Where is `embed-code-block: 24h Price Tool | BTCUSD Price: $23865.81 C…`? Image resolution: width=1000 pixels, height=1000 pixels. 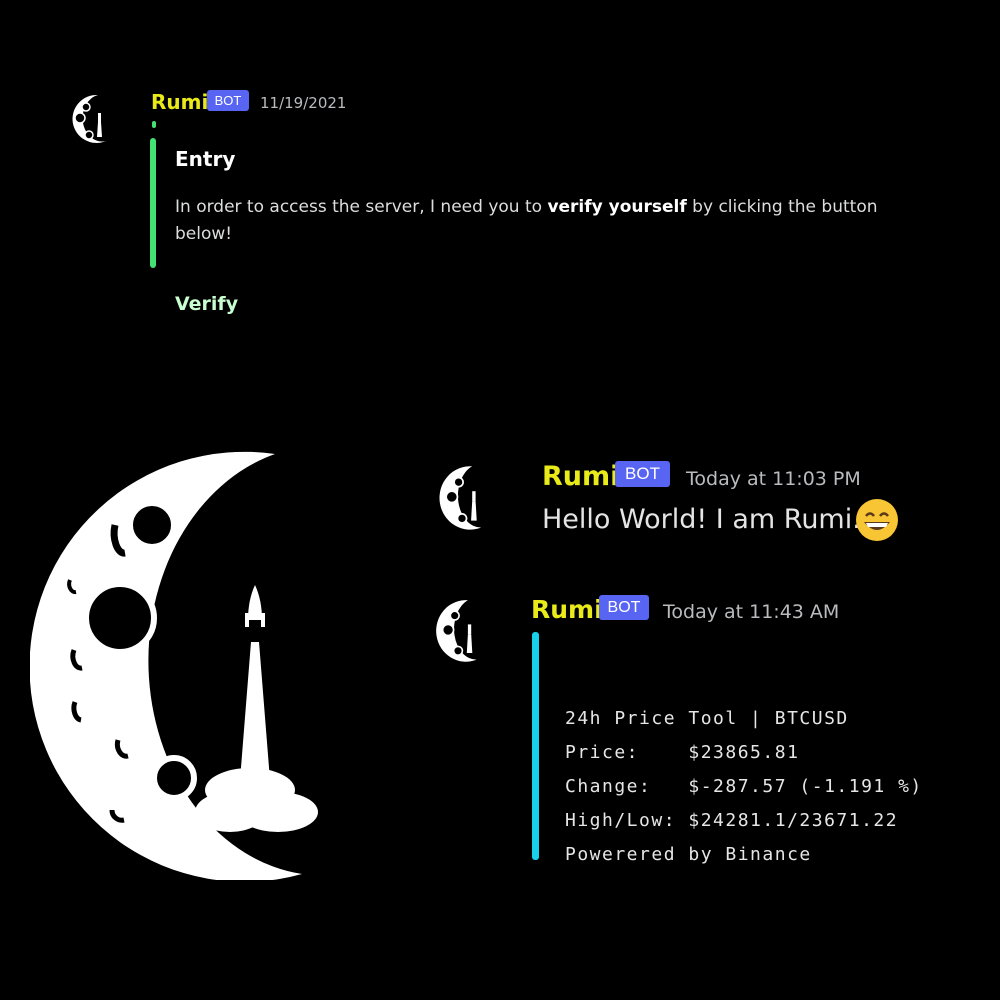
embed-code-block: 24h Price Tool | BTCUSD Price: $23865.81 C… is located at coordinates (744, 770).